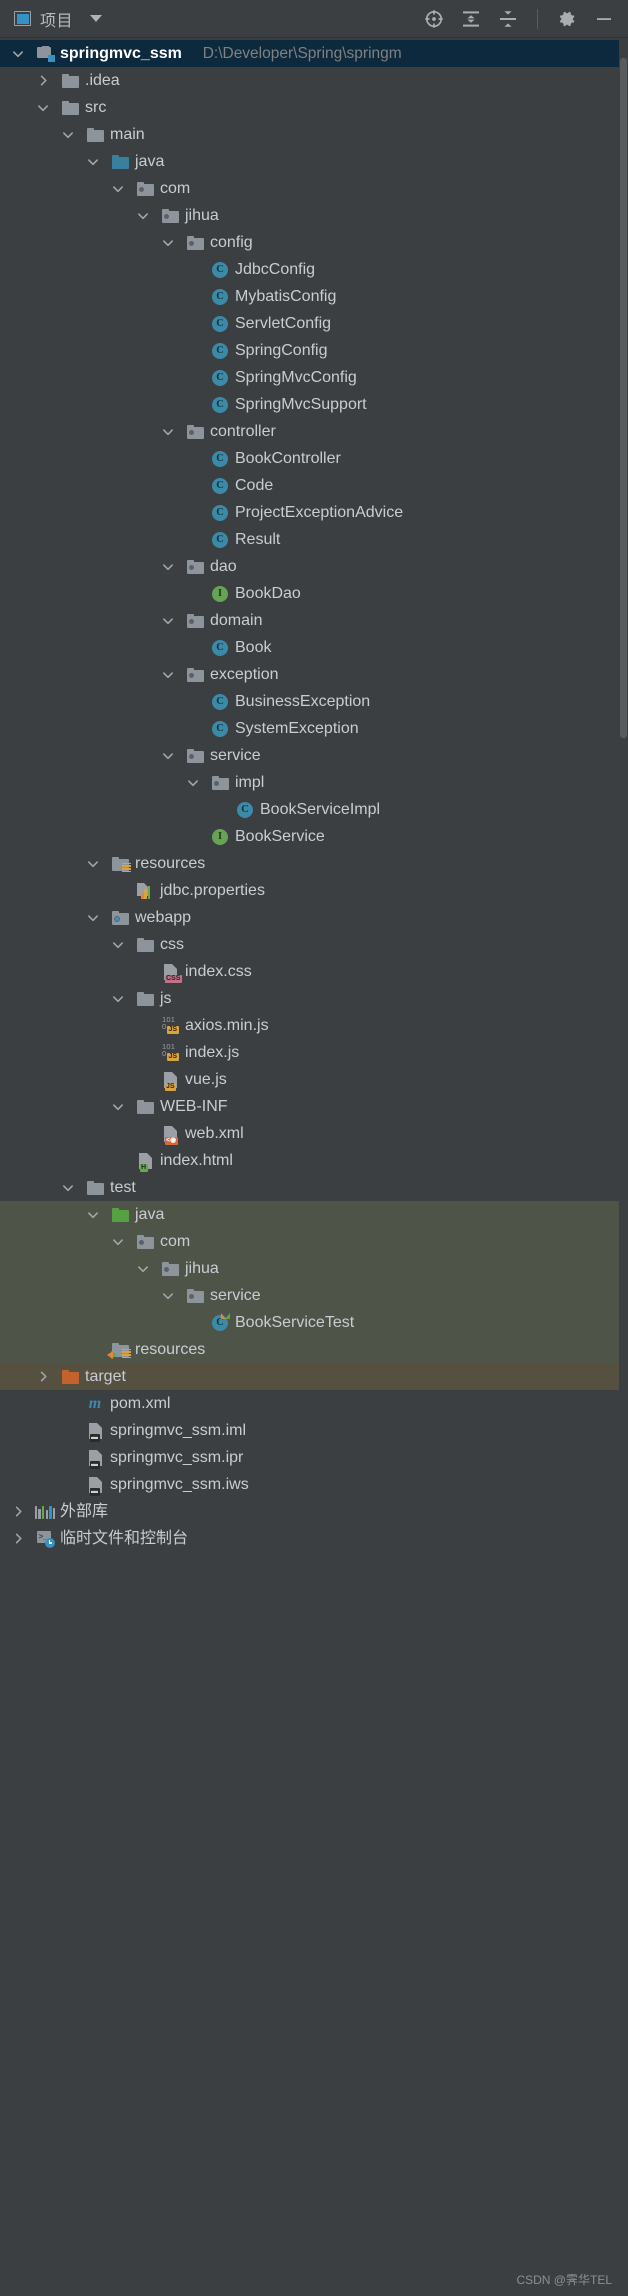 Image resolution: width=628 pixels, height=2296 pixels. What do you see at coordinates (314, 1376) in the screenshot?
I see `tree-node-target: target` at bounding box center [314, 1376].